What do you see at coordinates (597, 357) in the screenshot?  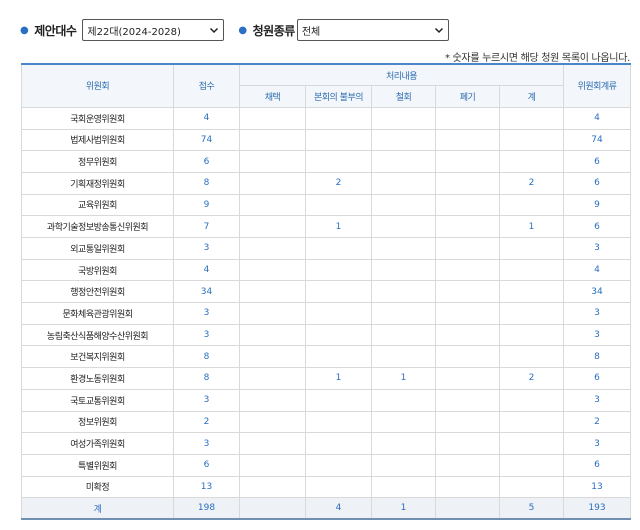 I see `pending-count: 8` at bounding box center [597, 357].